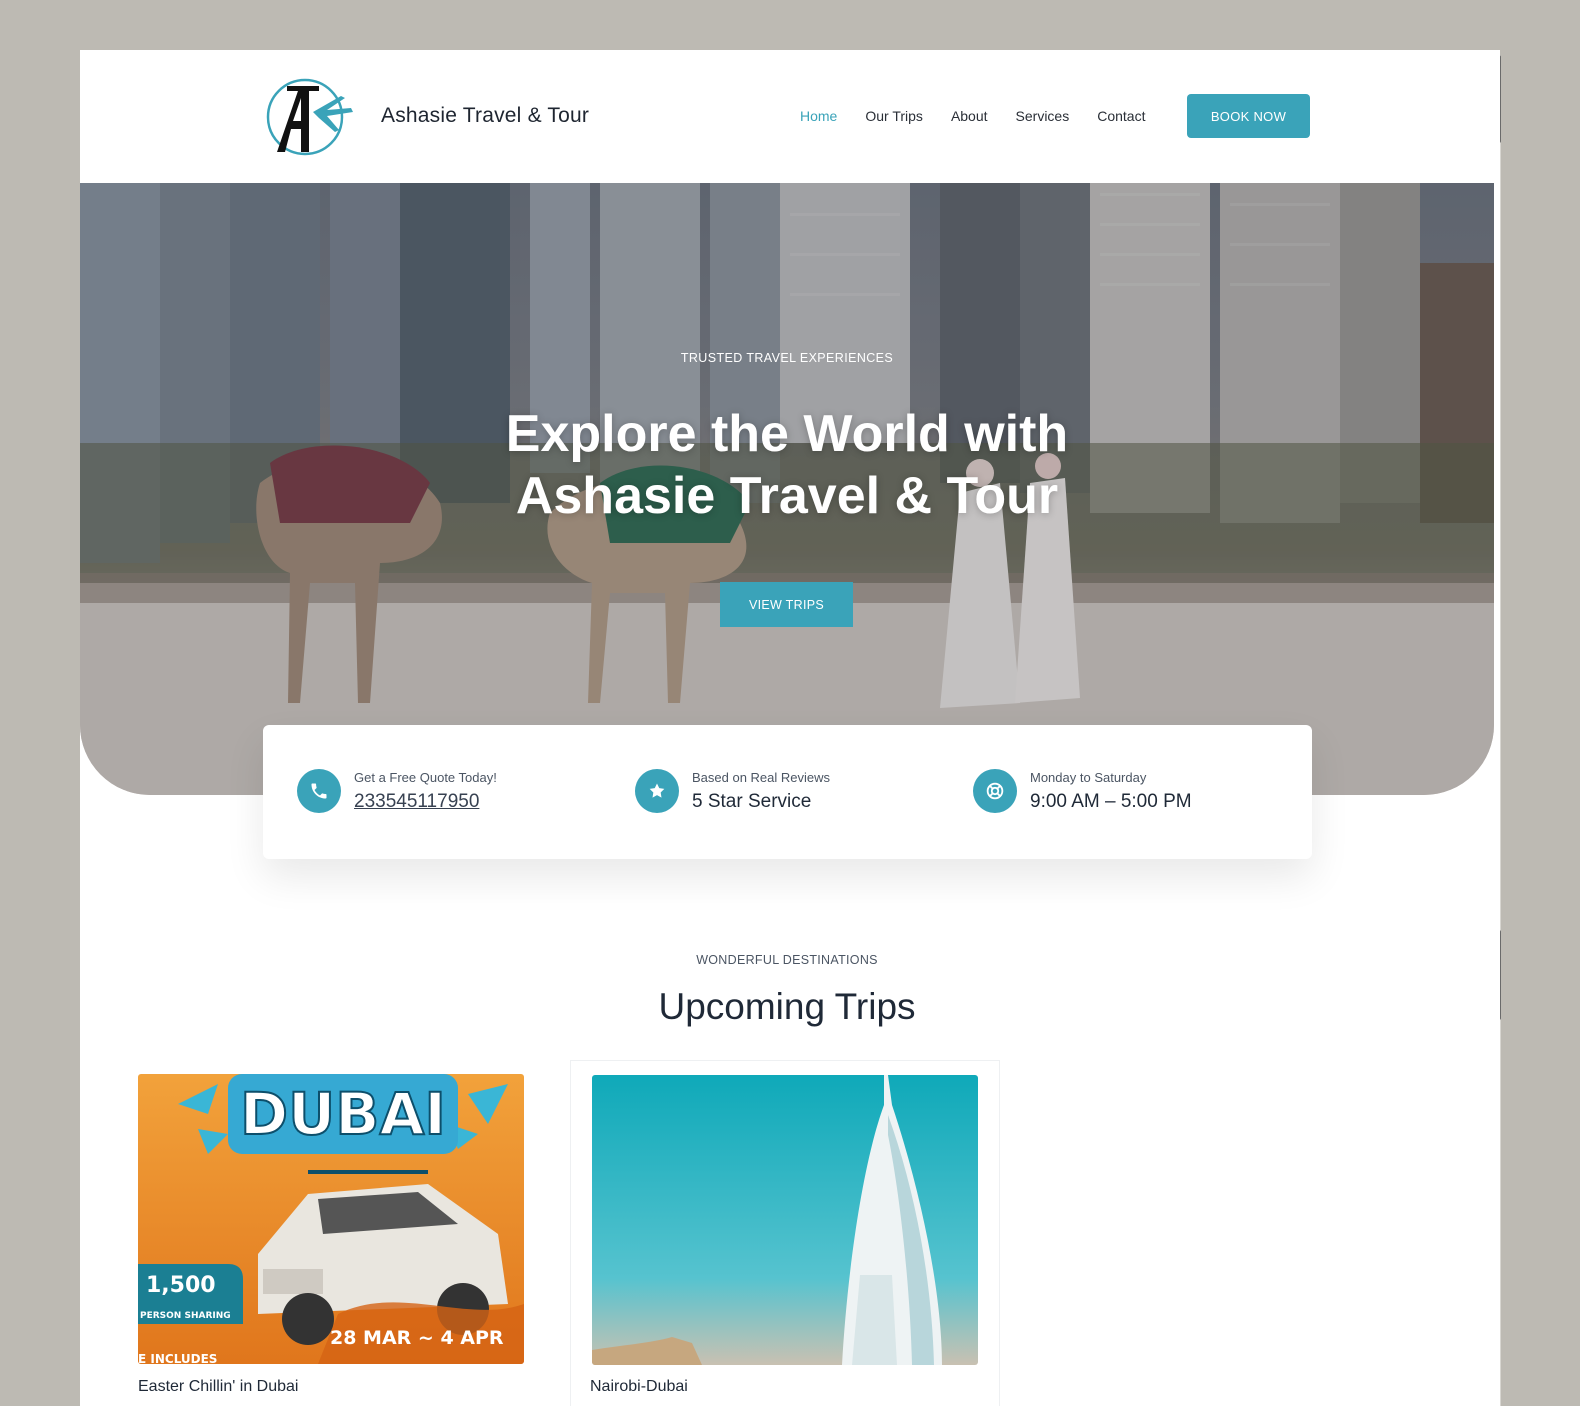 The height and width of the screenshot is (1406, 1580). I want to click on dates-text: 28 MAR ~ 4 APR, so click(417, 1338).